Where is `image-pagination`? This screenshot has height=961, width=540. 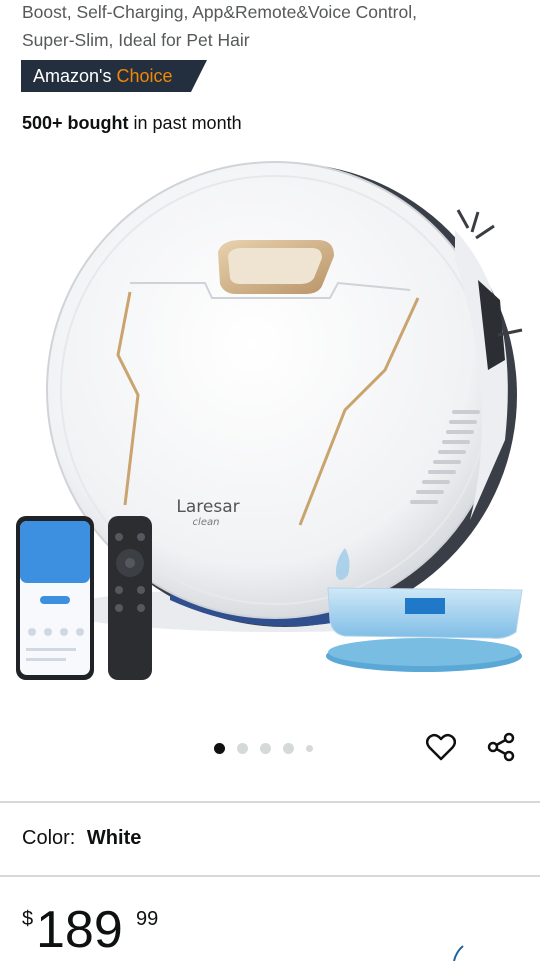 image-pagination is located at coordinates (263, 748).